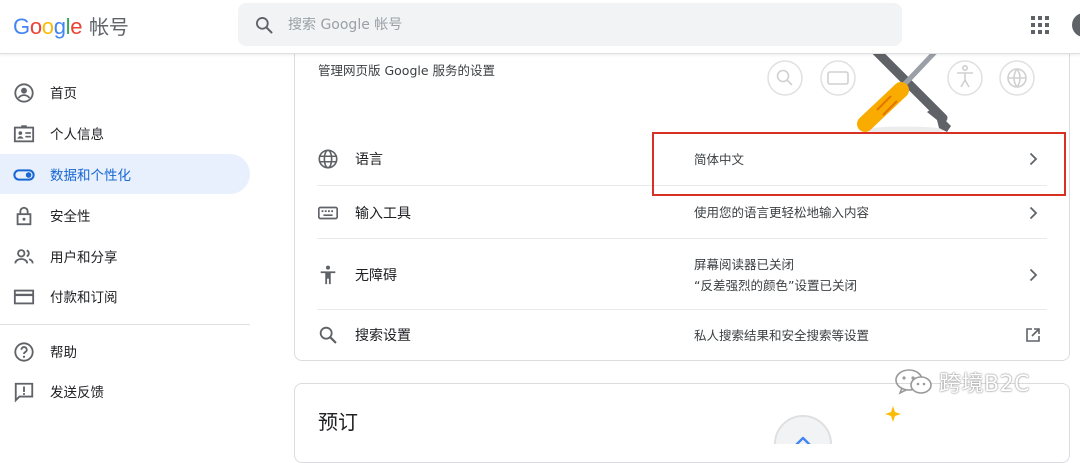 The width and height of the screenshot is (1080, 463). What do you see at coordinates (901, 92) in the screenshot?
I see `tools-illustration` at bounding box center [901, 92].